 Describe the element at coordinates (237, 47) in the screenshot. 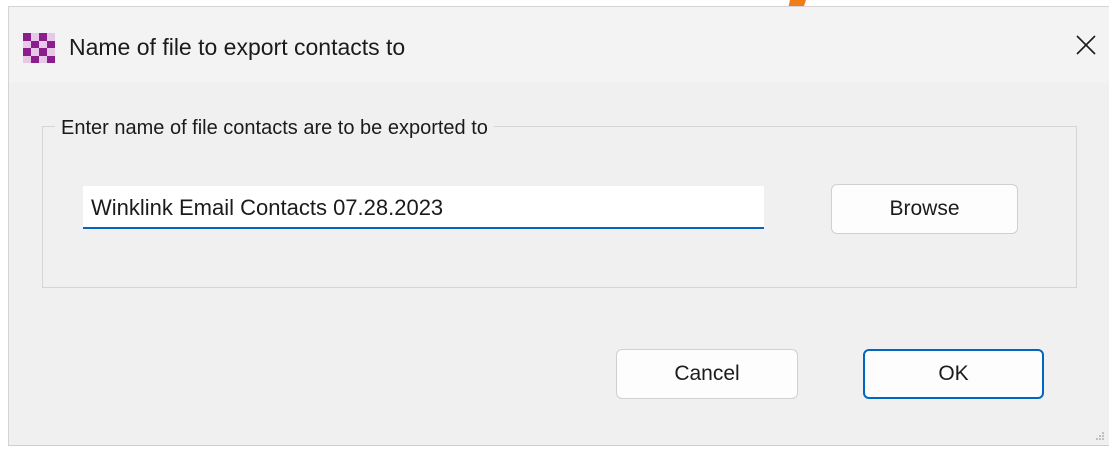

I see `dialog-title: Name of file to export contacts to` at that location.